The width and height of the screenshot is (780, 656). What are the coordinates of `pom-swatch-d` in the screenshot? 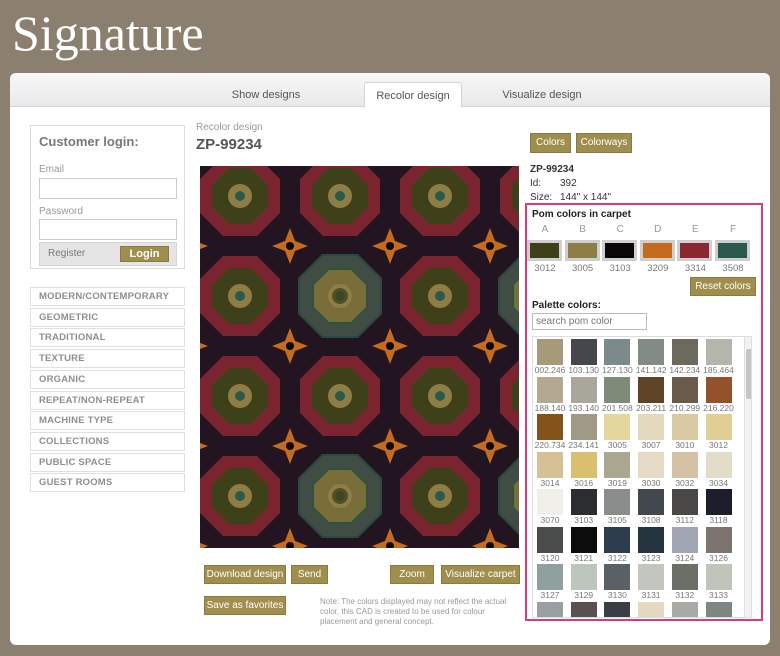 It's located at (657, 250).